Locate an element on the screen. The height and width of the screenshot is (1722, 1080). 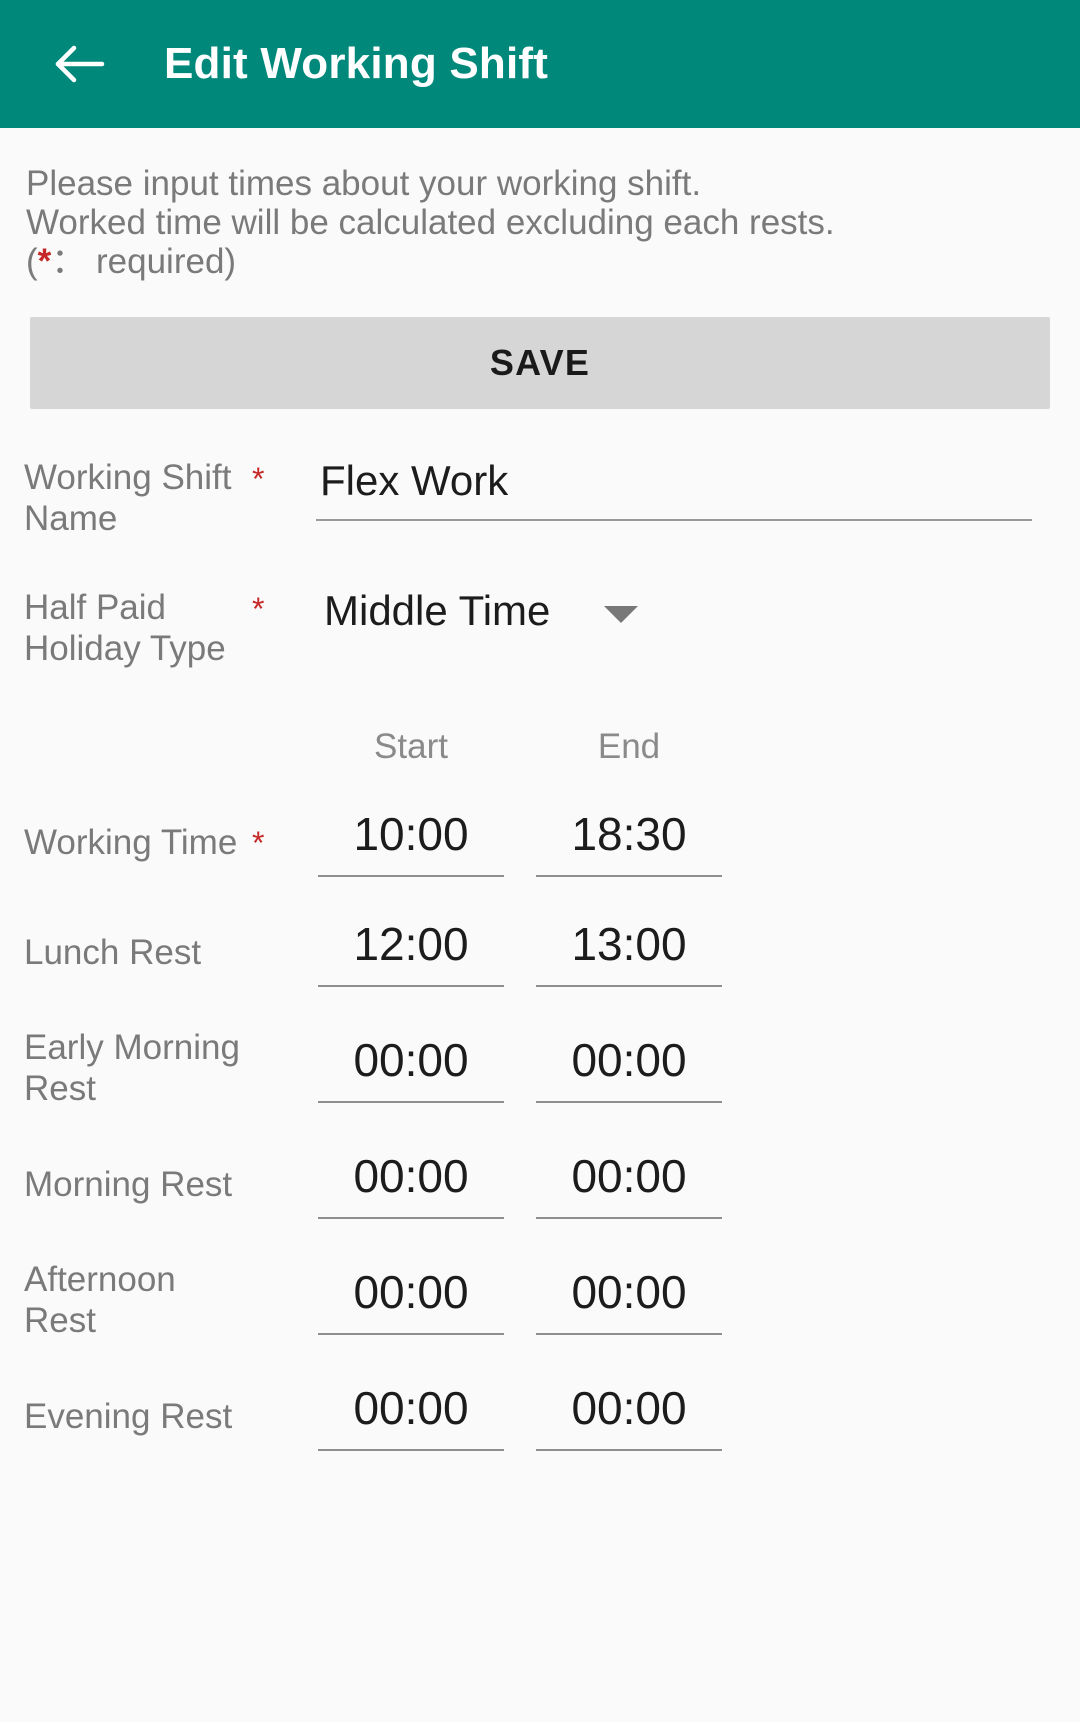
field-row-half-paid-holiday-type: Half Paid Holiday Type * Middle Time is located at coordinates (540, 628).